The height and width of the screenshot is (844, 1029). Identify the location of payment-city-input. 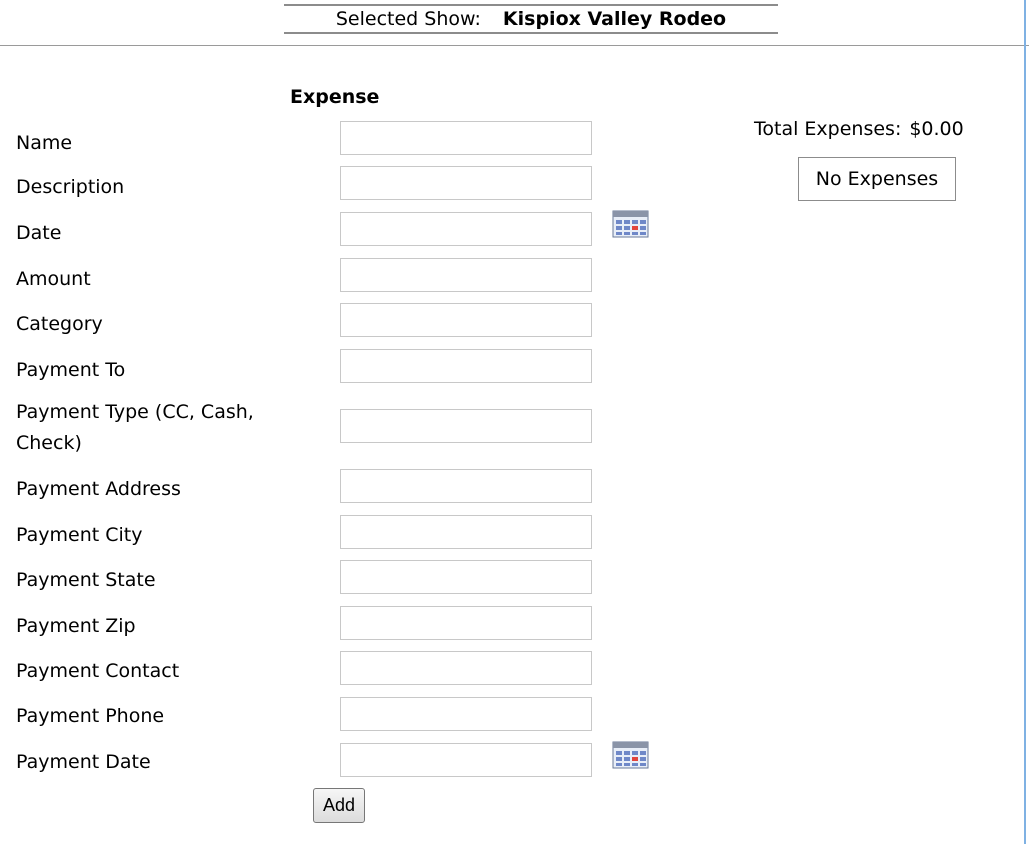
(466, 532).